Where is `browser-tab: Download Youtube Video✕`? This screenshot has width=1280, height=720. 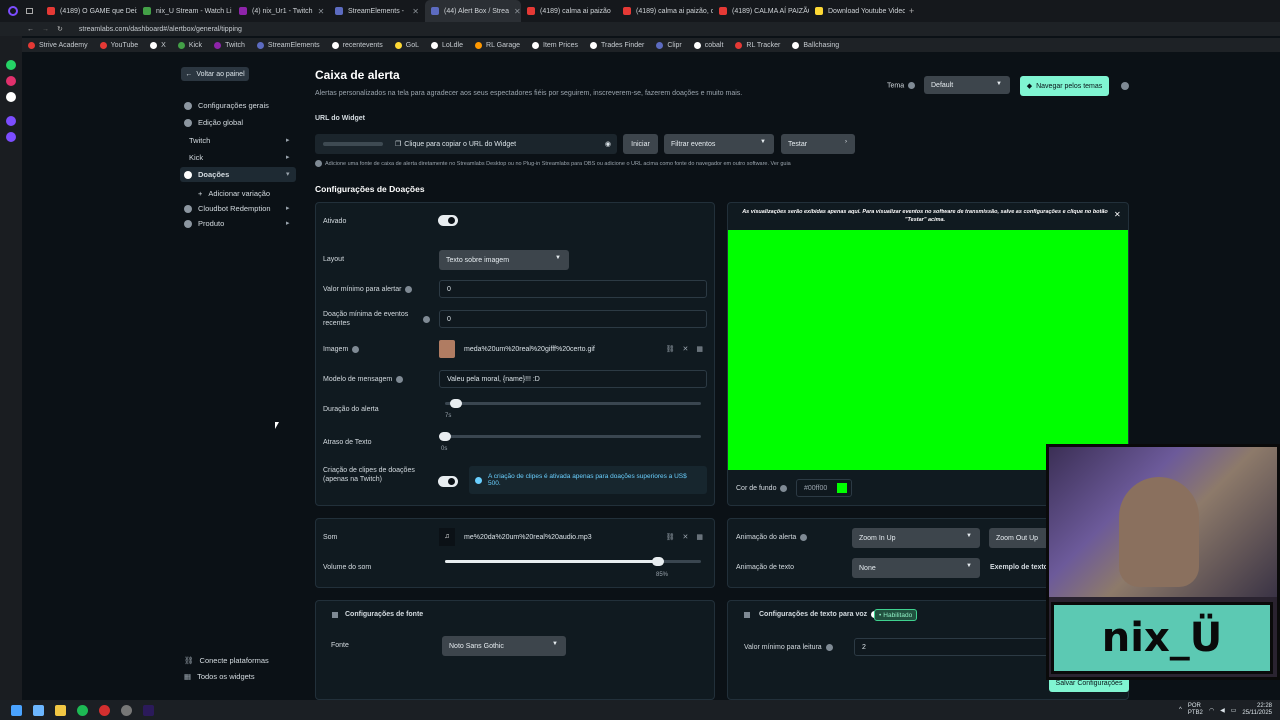
browser-tab: Download Youtube Video✕ is located at coordinates (857, 11).